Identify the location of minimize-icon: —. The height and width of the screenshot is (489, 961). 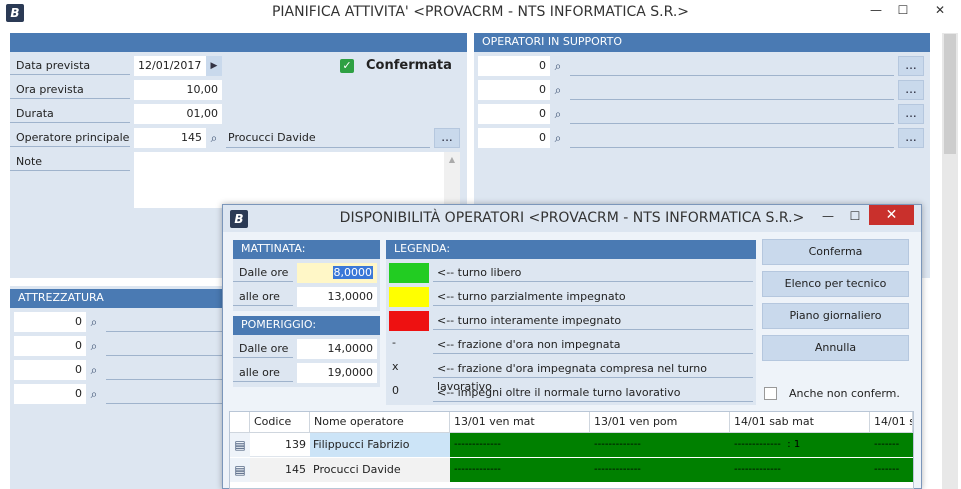
(876, 10).